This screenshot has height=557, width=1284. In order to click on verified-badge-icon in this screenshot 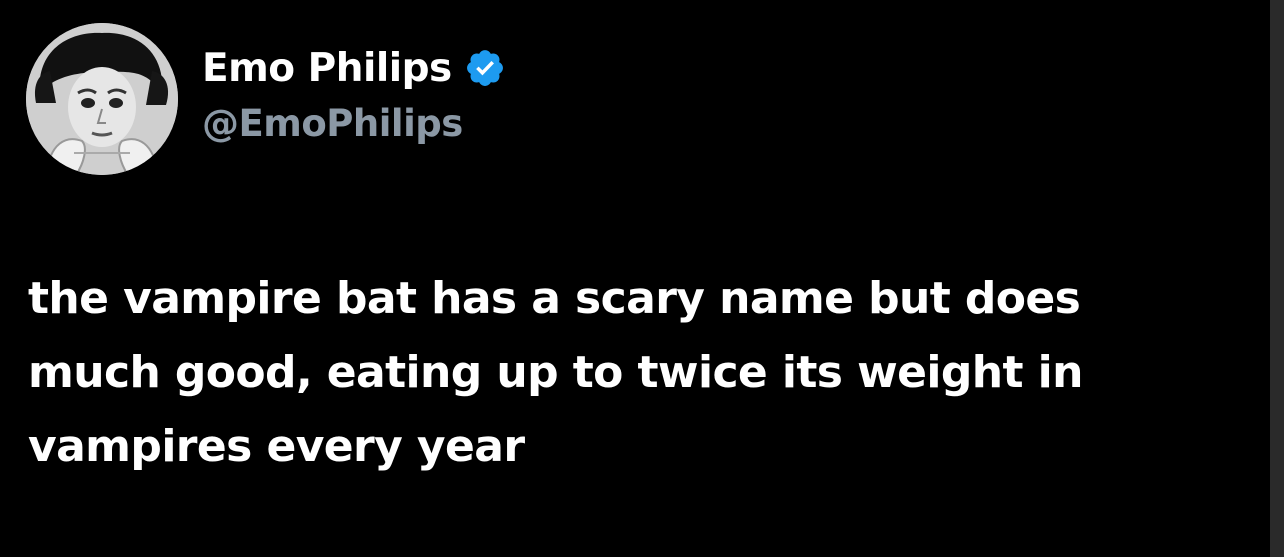, I will do `click(485, 68)`.